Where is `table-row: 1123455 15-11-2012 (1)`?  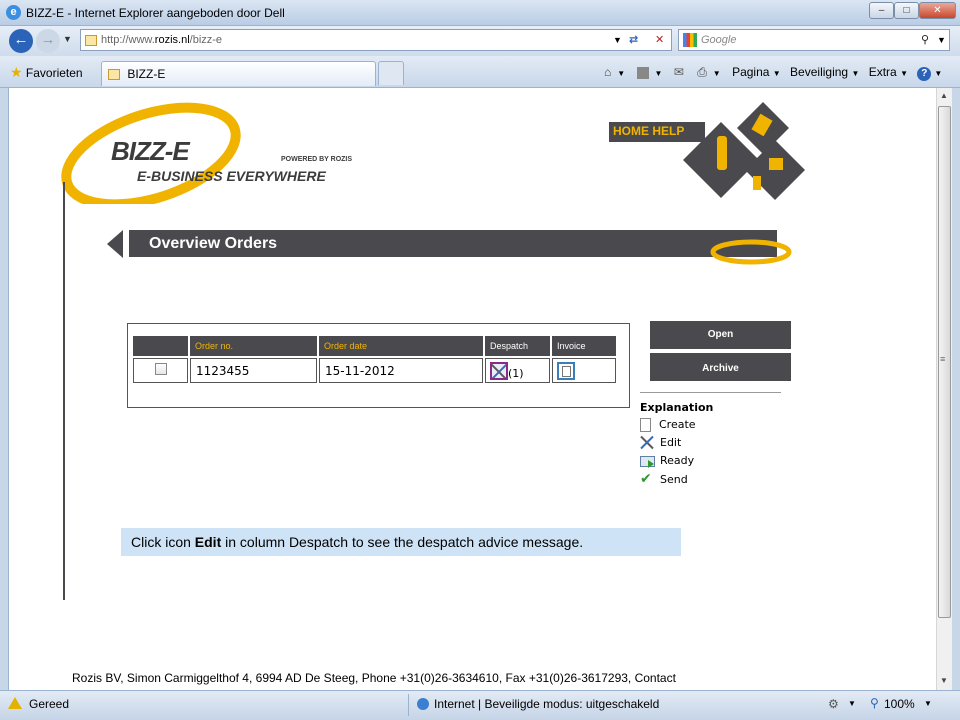 table-row: 1123455 15-11-2012 (1) is located at coordinates (374, 370).